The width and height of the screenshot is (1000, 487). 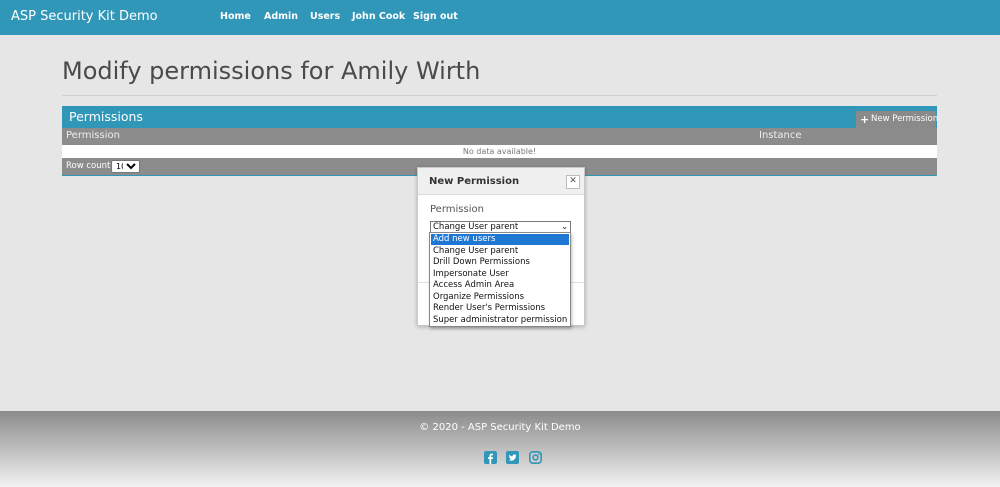 What do you see at coordinates (512, 457) in the screenshot?
I see `twitter-icon` at bounding box center [512, 457].